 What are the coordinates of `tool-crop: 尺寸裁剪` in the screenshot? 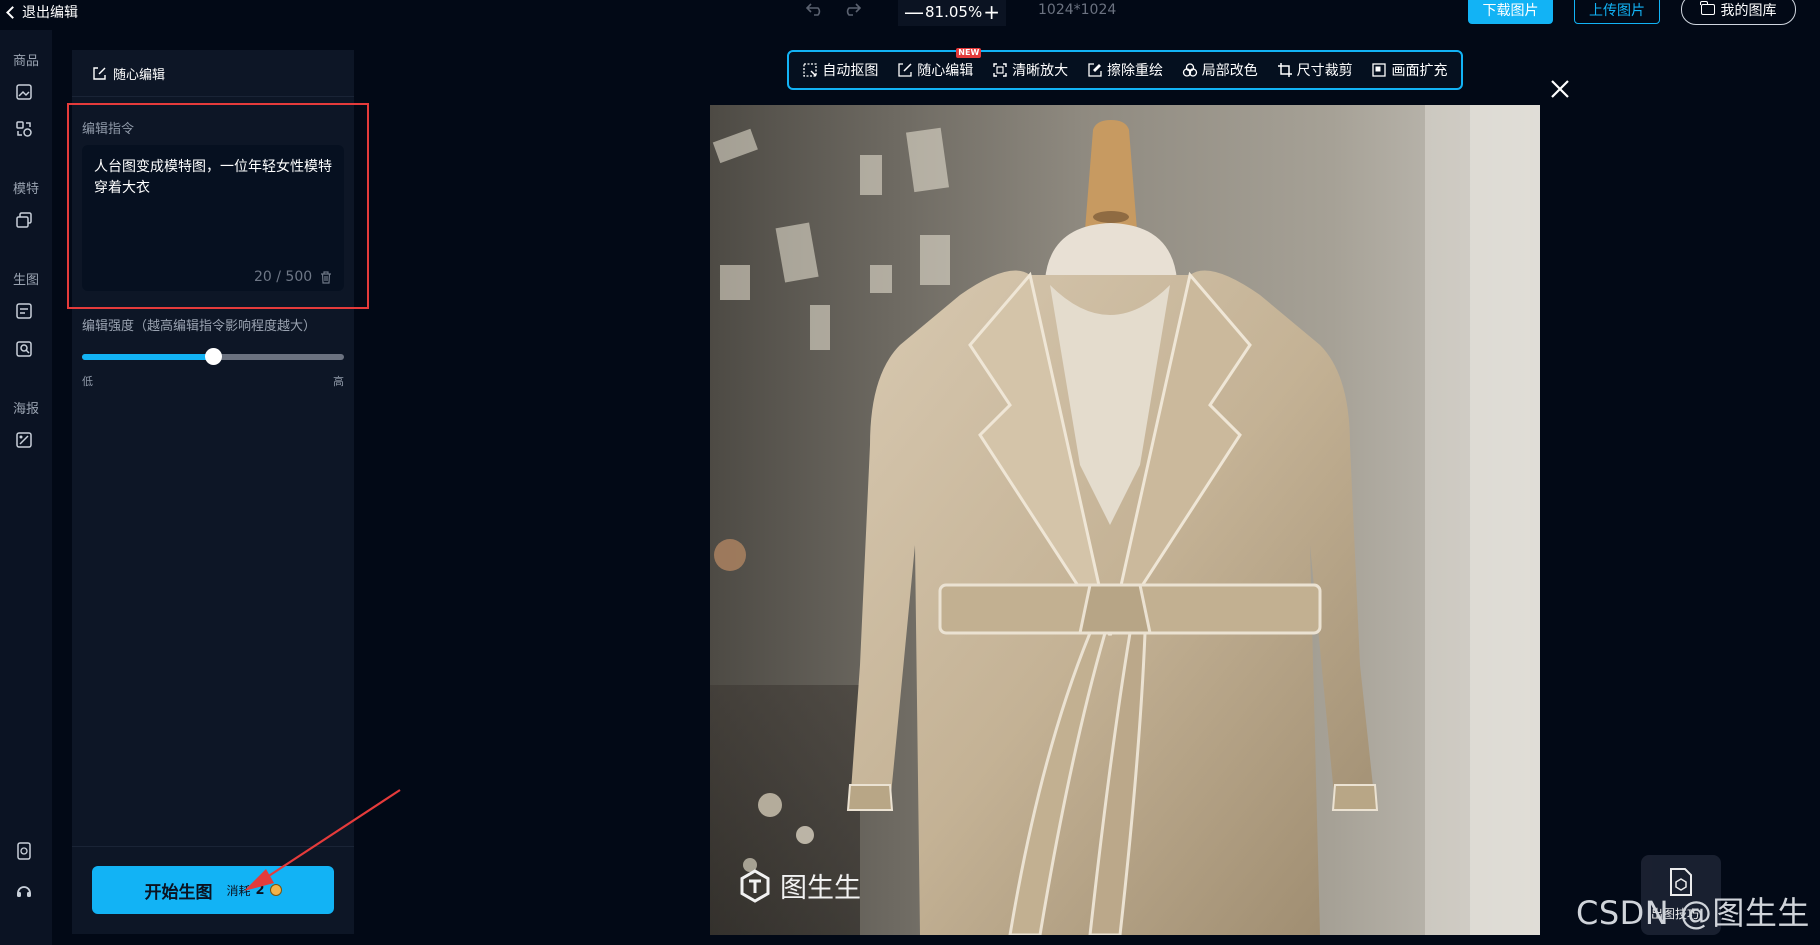 It's located at (1315, 70).